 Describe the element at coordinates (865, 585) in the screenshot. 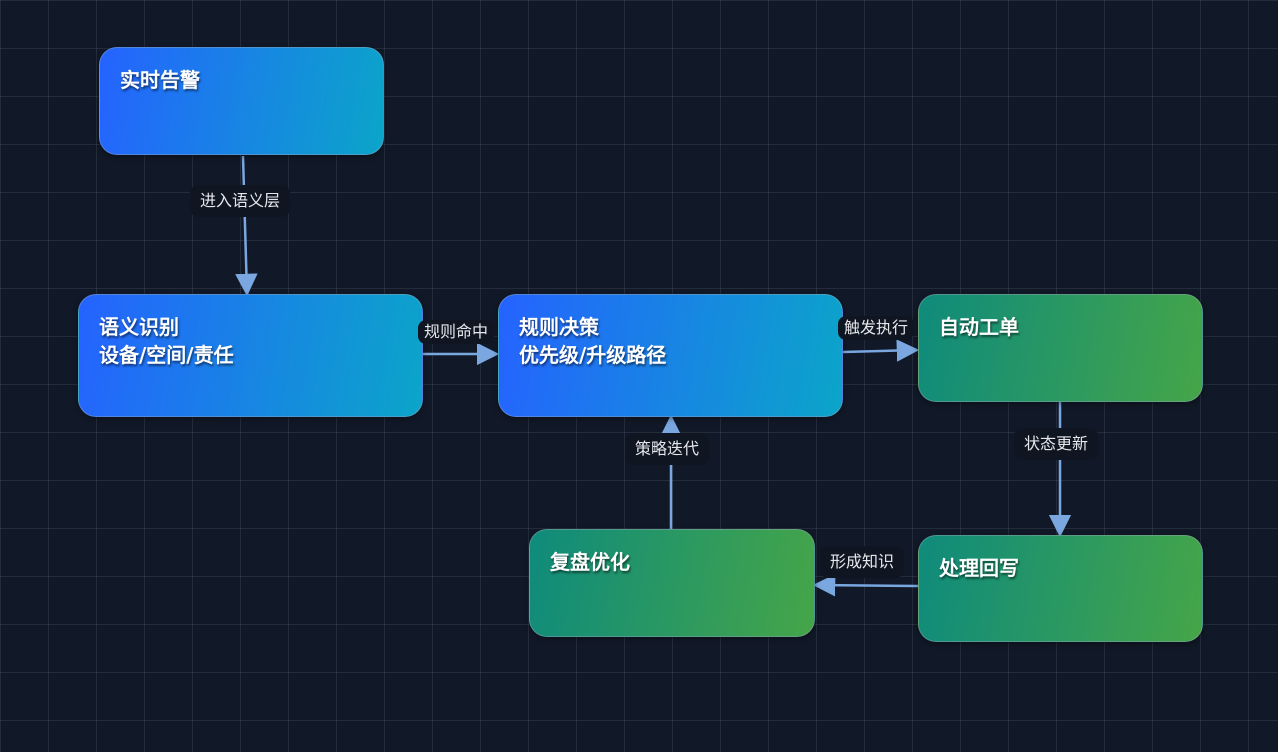

I see `edge-writeback-to-review` at that location.